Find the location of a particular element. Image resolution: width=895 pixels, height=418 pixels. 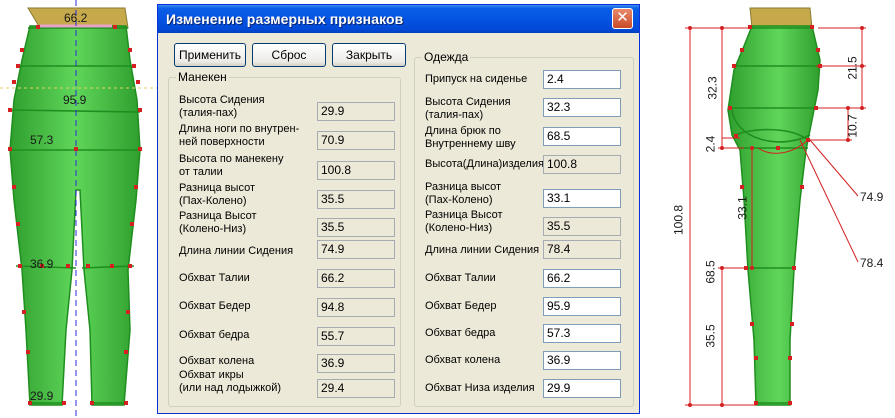

apply-button: Применить is located at coordinates (210, 55).